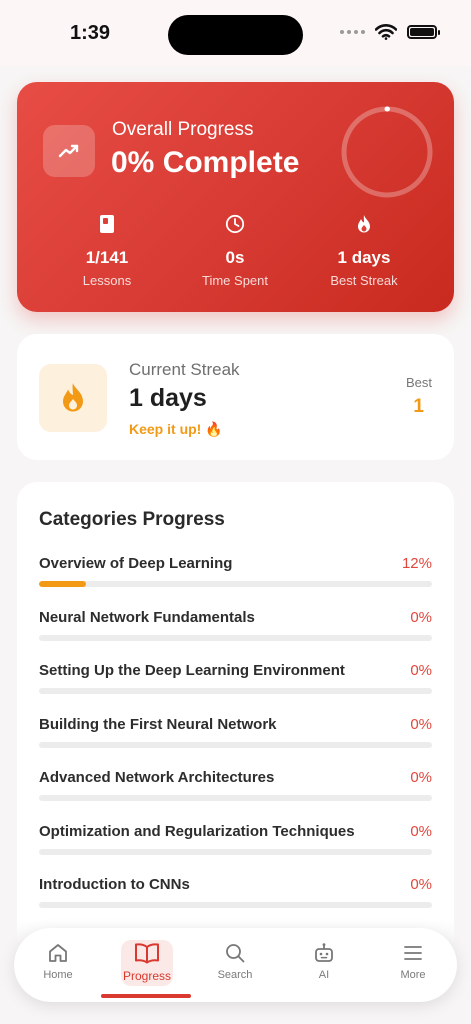 This screenshot has height=1024, width=471. What do you see at coordinates (136, 563) in the screenshot?
I see `category-name: Overview of Deep Learning` at bounding box center [136, 563].